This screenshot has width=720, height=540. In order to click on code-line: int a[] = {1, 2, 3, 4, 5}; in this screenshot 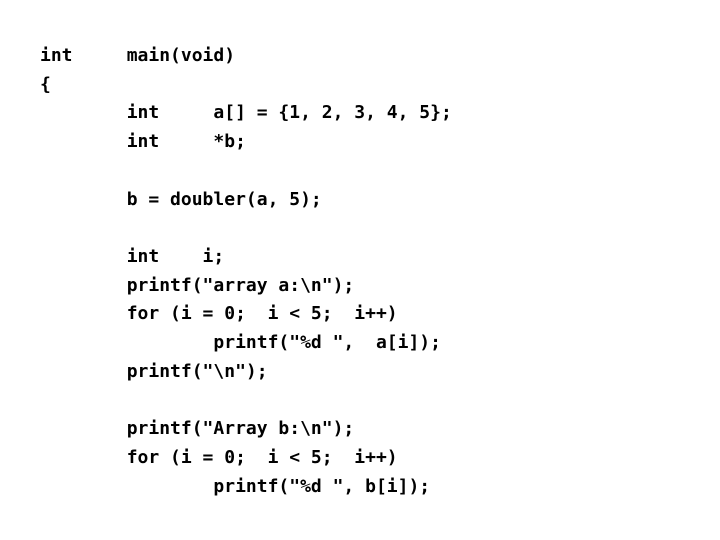, I will do `click(246, 113)`.